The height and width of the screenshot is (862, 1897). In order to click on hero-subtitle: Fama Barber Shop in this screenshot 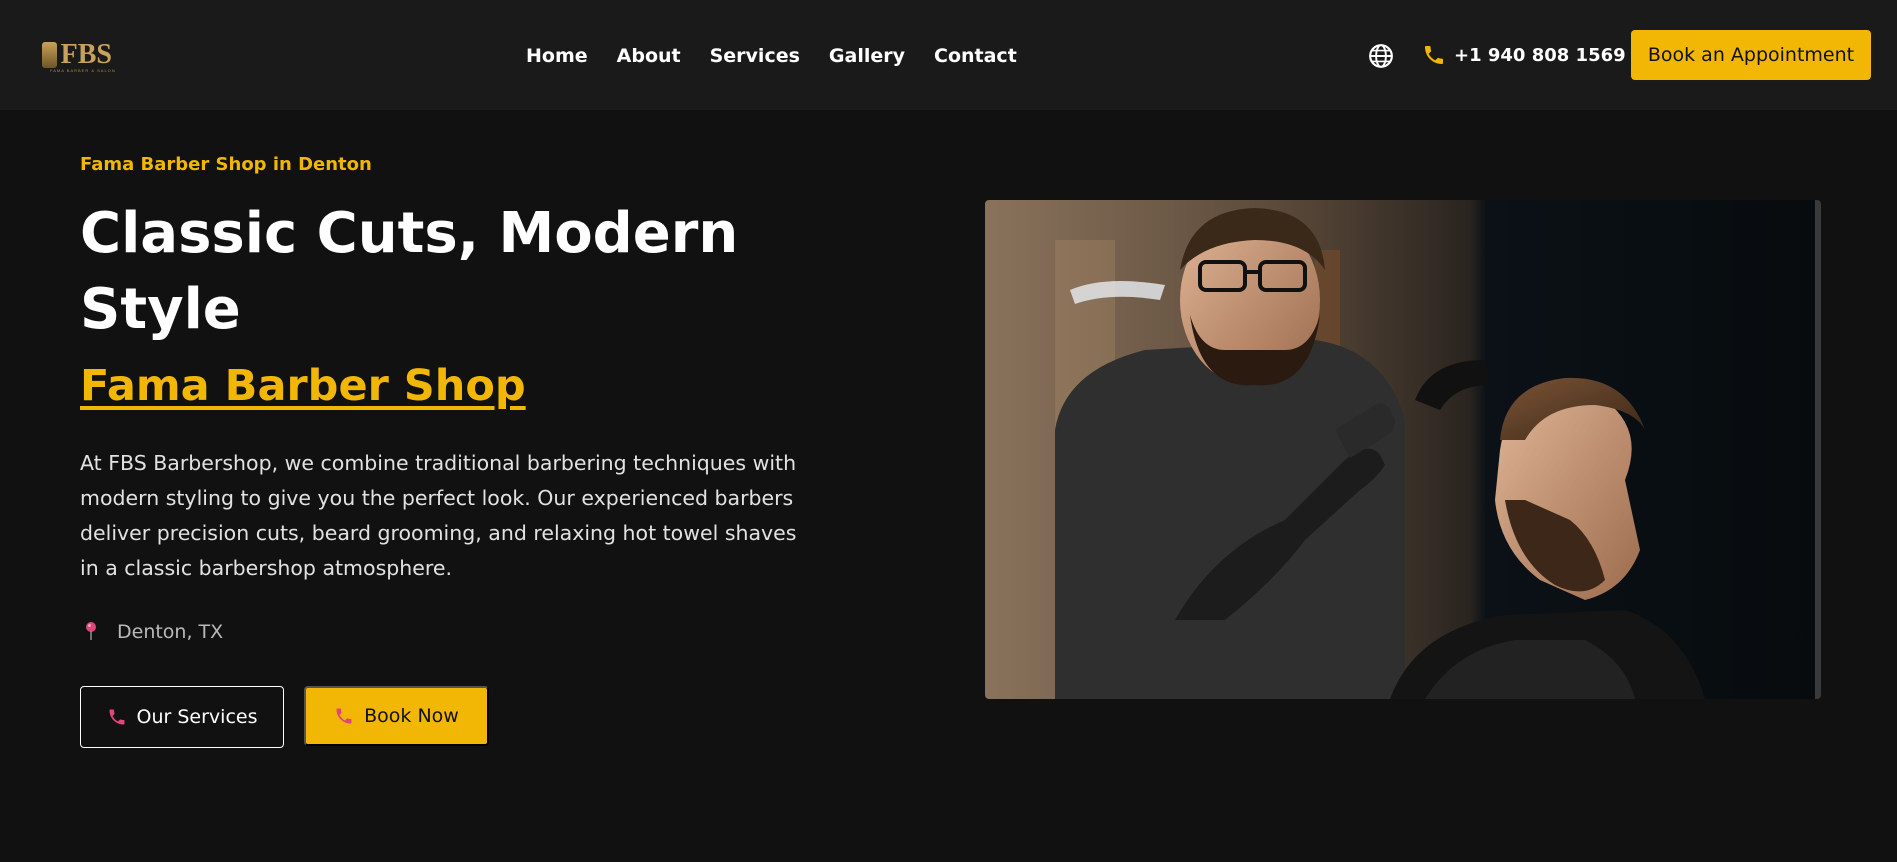, I will do `click(303, 386)`.